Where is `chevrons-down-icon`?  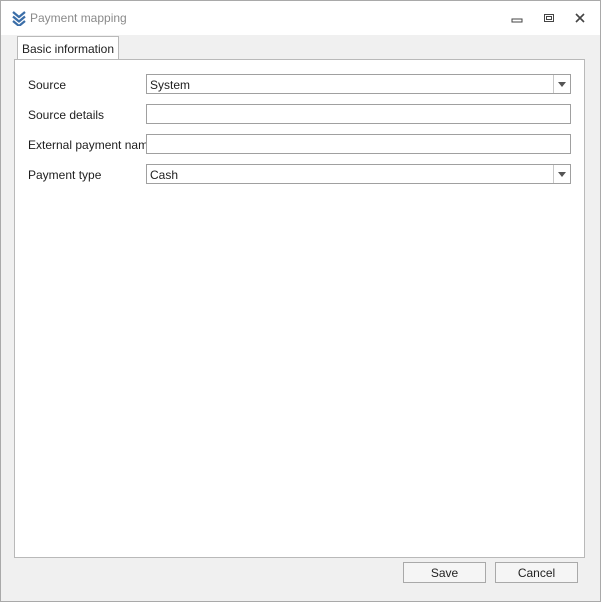 chevrons-down-icon is located at coordinates (19, 19).